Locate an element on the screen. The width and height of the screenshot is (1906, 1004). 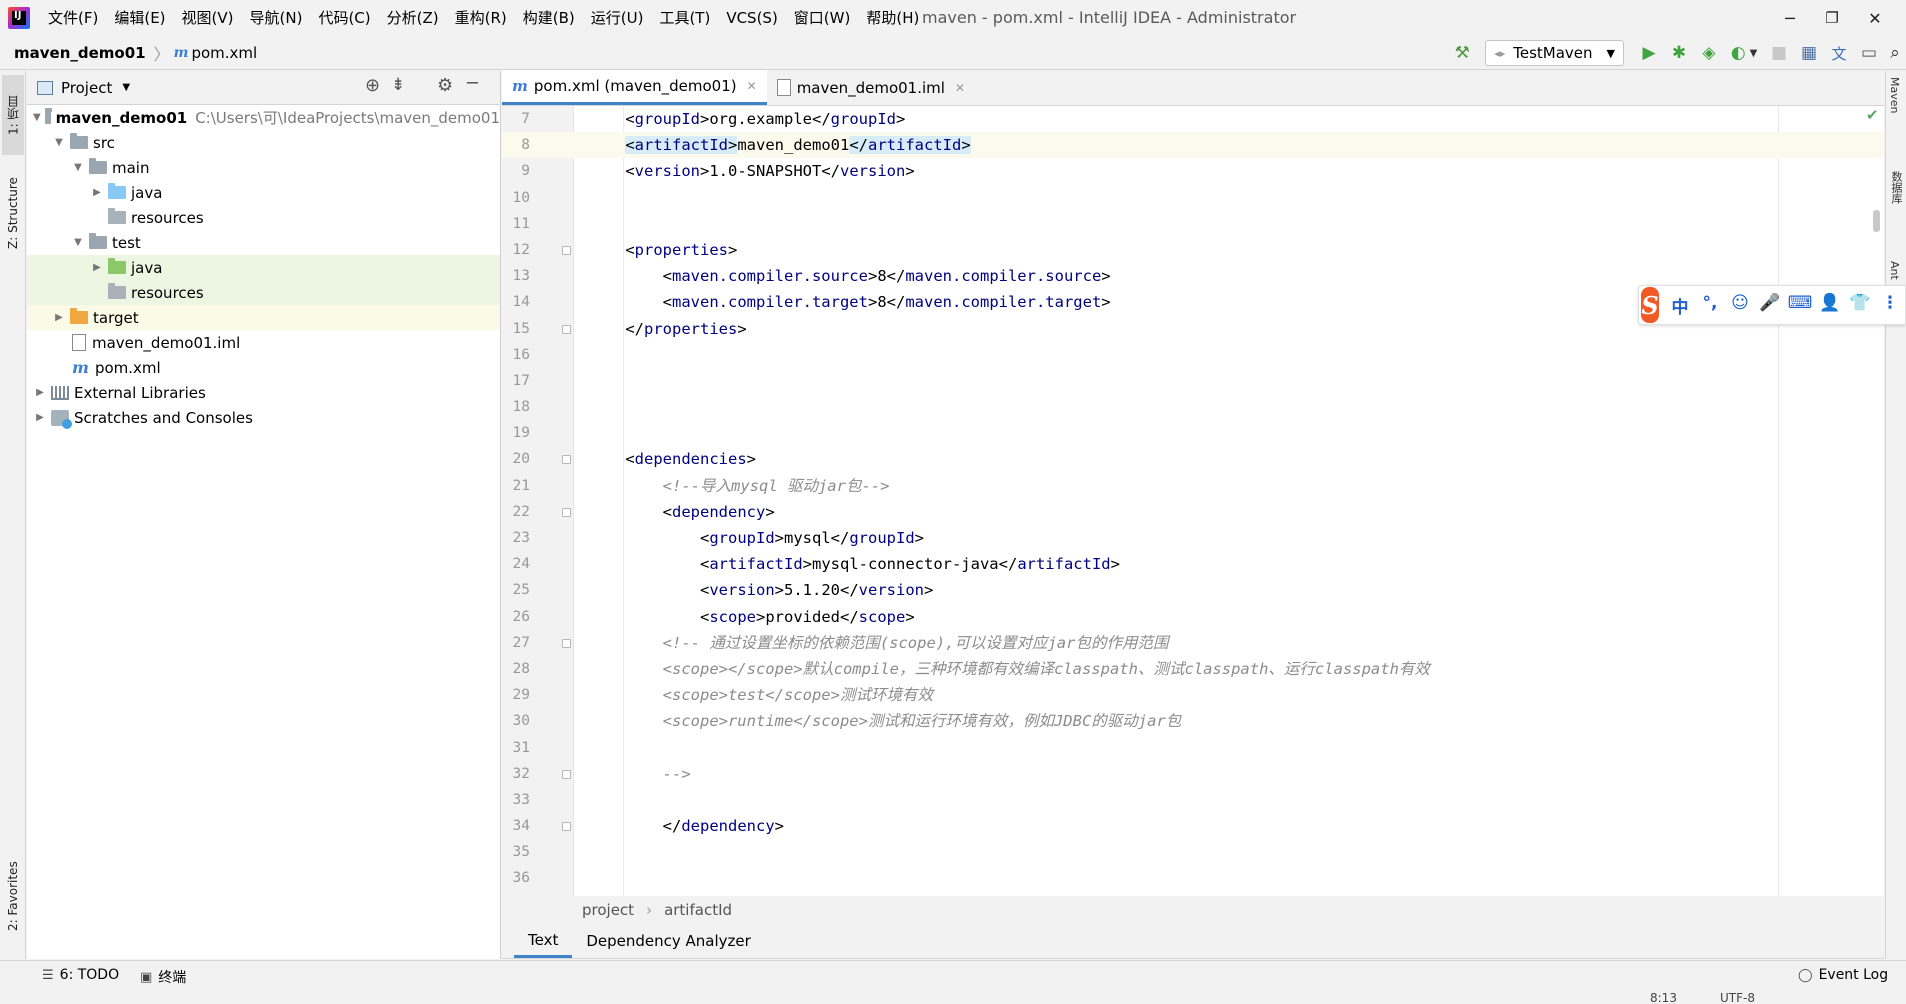
tree-item: ▼ main is located at coordinates (263, 167).